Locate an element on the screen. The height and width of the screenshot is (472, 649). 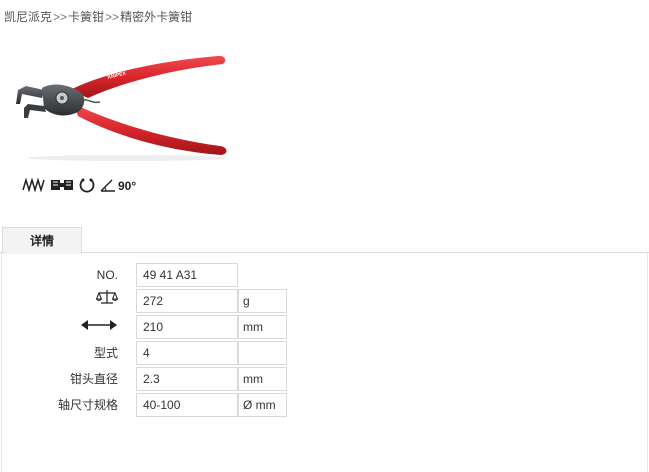
spec-value: 2.3 is located at coordinates (187, 379).